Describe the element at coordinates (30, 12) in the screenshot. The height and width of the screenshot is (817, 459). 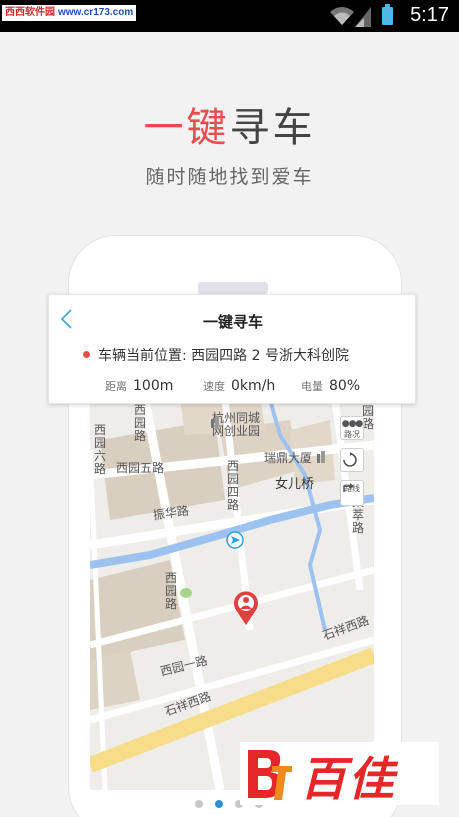
I see `watermark-cn: 西西软件园` at that location.